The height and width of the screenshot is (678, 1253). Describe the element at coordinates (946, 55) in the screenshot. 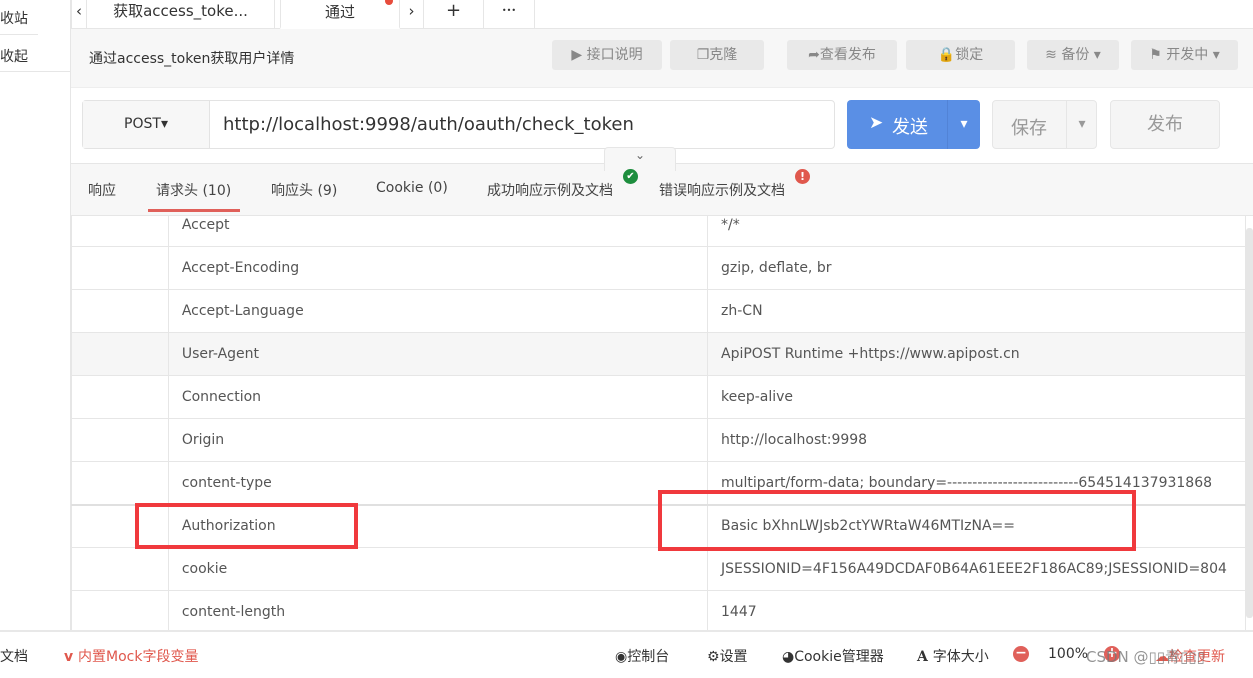

I see `lock-icon: 🔒` at that location.